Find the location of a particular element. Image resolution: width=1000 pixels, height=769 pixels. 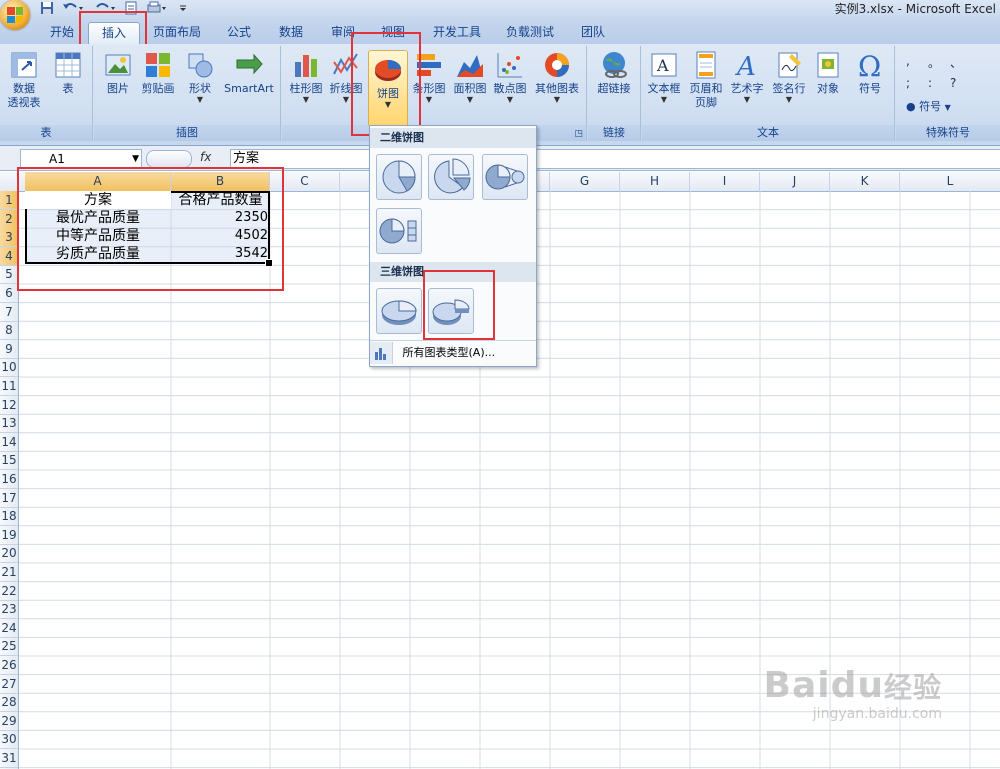

row-header-4: 4 is located at coordinates (9, 256).